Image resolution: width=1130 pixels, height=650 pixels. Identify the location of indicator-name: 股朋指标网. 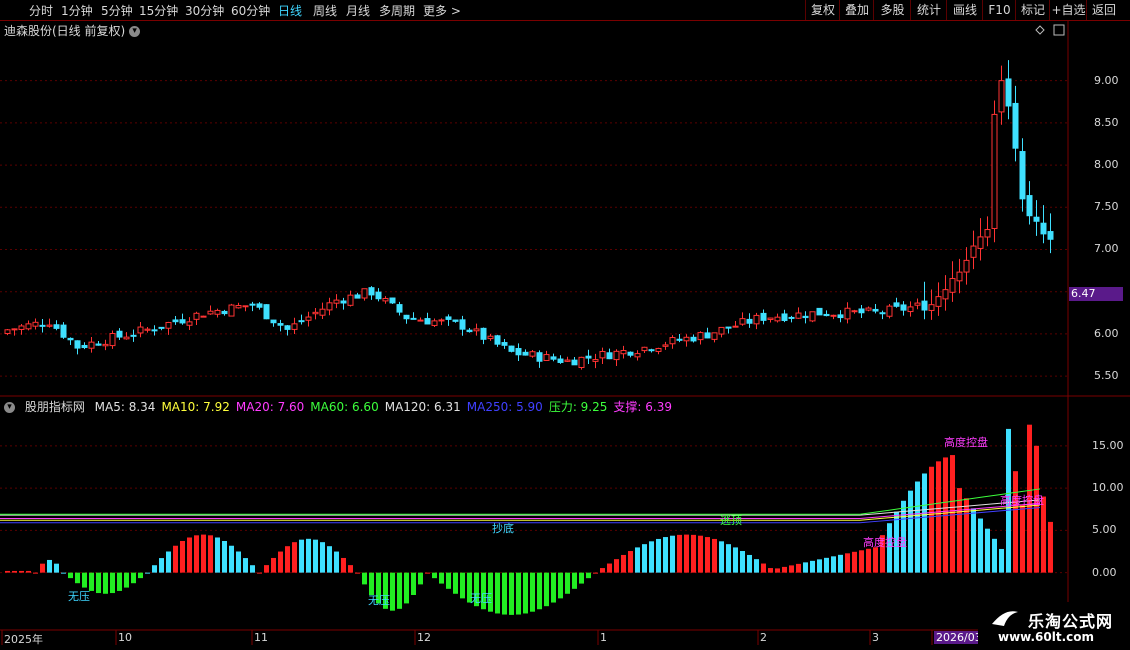
(54, 407).